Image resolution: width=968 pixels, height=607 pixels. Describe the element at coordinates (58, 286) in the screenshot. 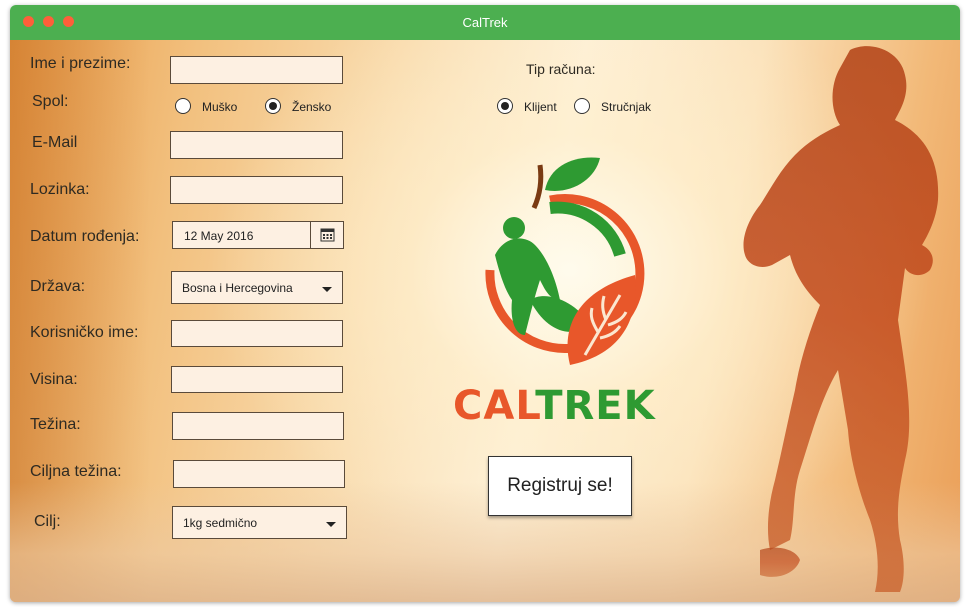

I see `country-label: Država:` at that location.